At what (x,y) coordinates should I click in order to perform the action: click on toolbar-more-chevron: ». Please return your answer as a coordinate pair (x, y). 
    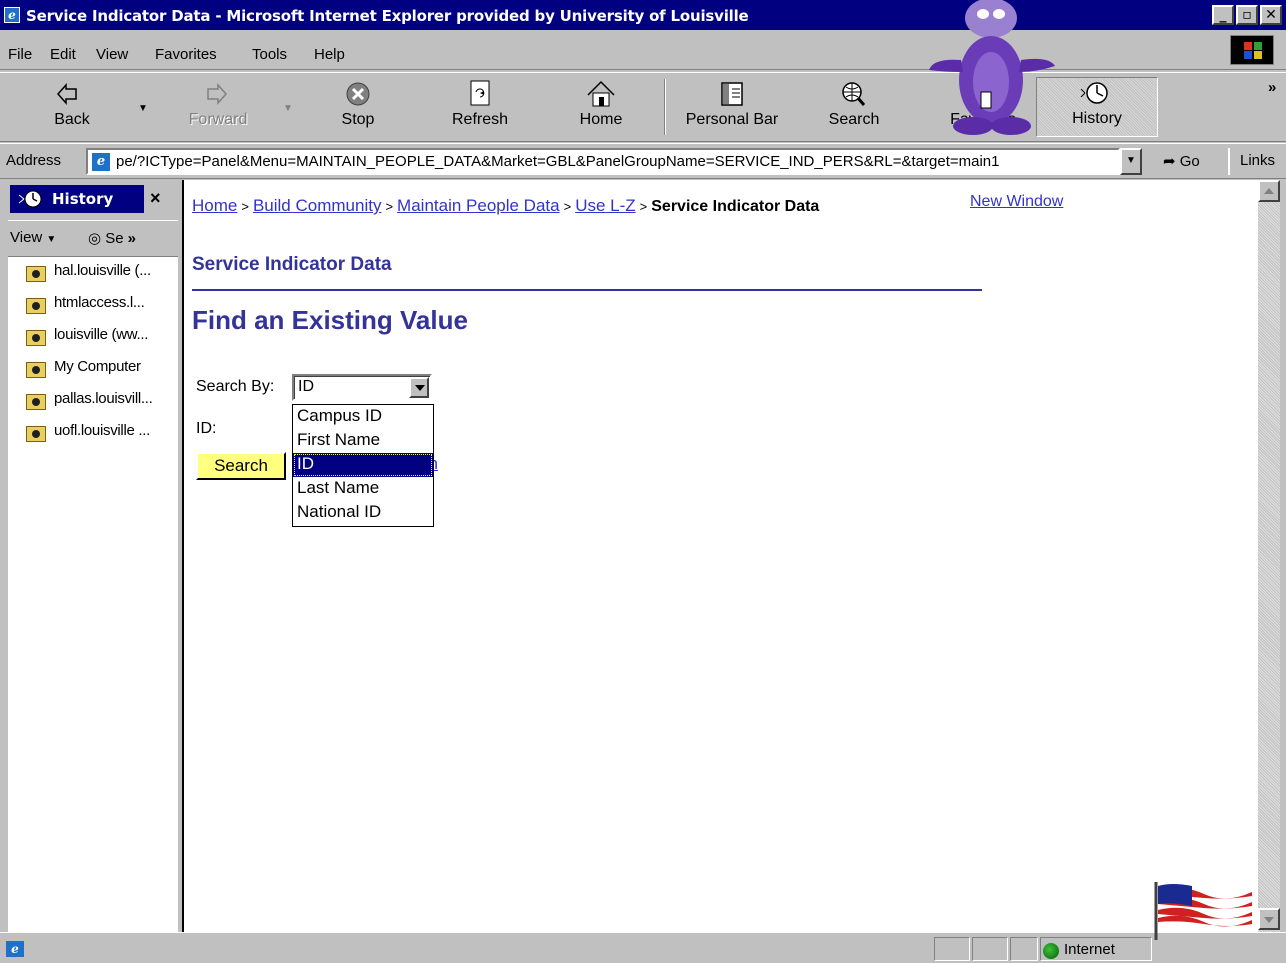
    Looking at the image, I should click on (1272, 87).